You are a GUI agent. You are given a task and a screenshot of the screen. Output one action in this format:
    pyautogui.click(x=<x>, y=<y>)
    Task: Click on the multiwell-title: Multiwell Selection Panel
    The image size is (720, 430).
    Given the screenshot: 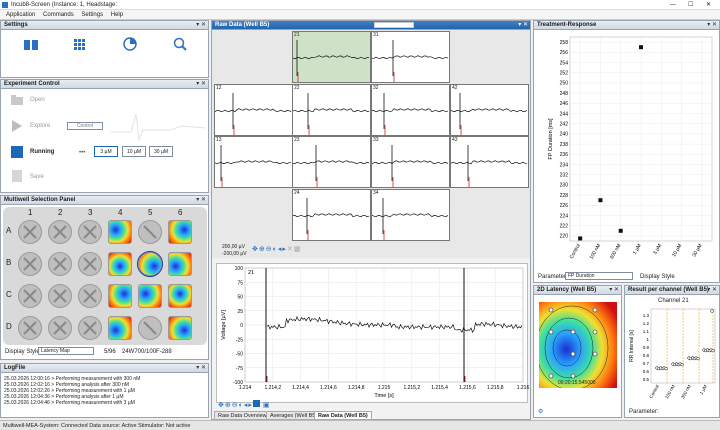 What is the action you would take?
    pyautogui.click(x=40, y=200)
    